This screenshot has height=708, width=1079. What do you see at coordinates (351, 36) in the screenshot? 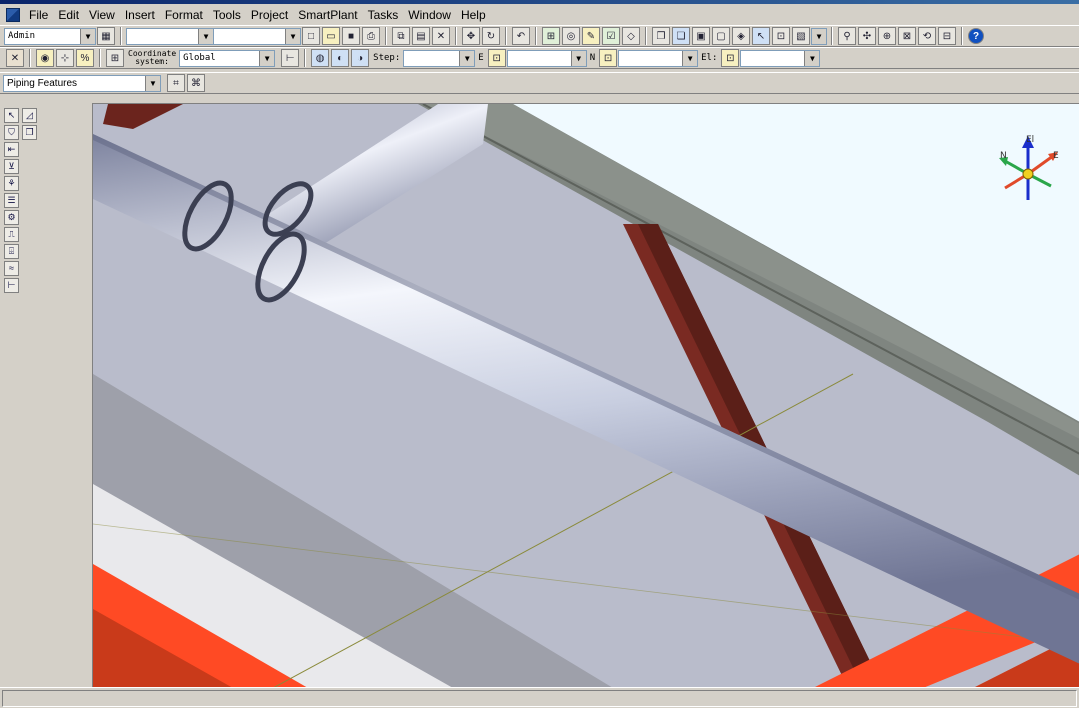
I see `save-icon: ■` at bounding box center [351, 36].